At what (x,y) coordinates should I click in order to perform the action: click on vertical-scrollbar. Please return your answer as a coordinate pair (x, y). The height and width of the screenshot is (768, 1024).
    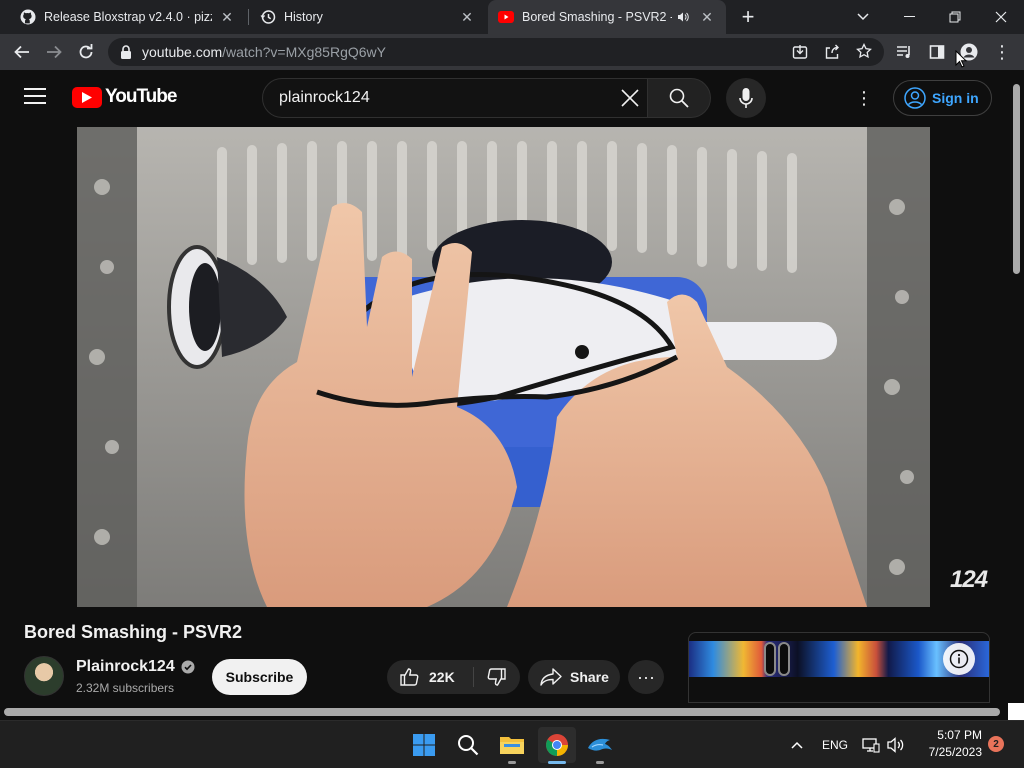
    Looking at the image, I should click on (1016, 390).